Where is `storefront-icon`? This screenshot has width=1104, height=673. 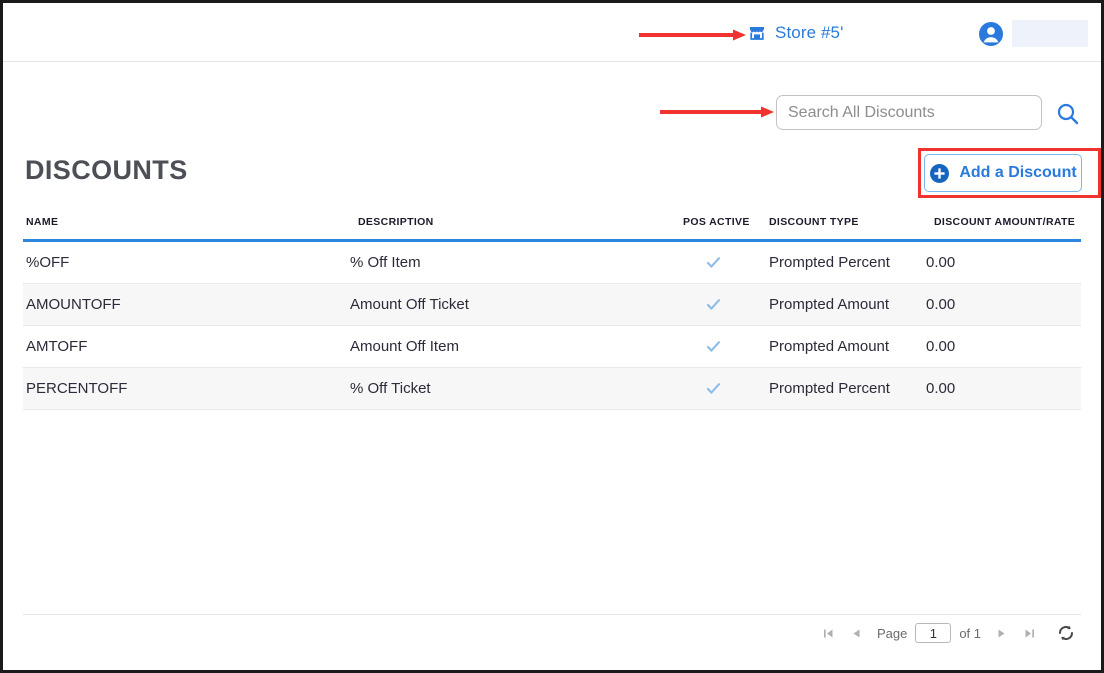
storefront-icon is located at coordinates (757, 33).